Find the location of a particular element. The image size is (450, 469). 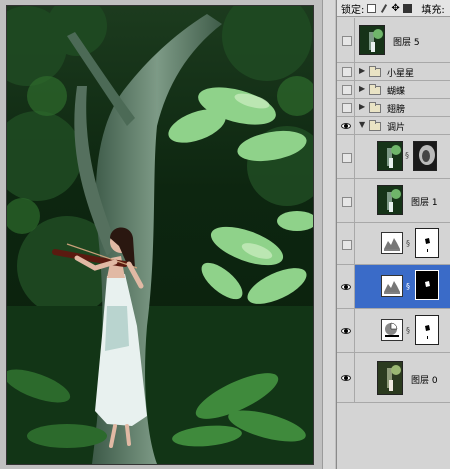

lock-label: 锁定: is located at coordinates (353, 10).